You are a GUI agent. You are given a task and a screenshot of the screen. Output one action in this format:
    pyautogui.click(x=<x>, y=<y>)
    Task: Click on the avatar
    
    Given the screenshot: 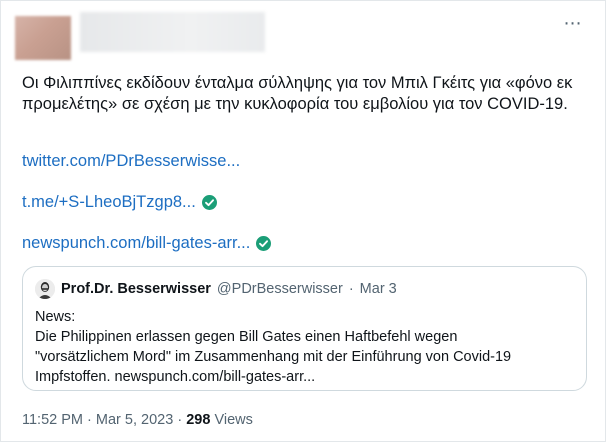 What is the action you would take?
    pyautogui.click(x=43, y=38)
    